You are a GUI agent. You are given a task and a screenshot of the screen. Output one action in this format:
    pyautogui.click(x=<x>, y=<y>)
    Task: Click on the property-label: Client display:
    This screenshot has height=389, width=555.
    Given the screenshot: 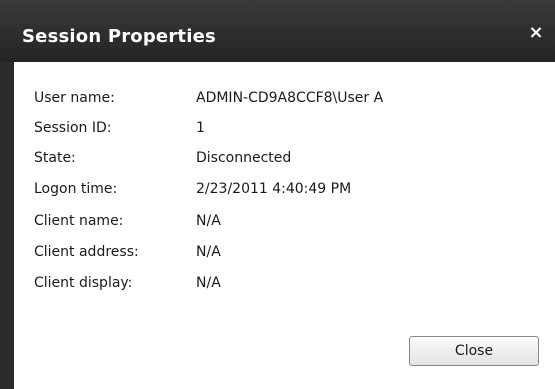 What is the action you would take?
    pyautogui.click(x=83, y=283)
    